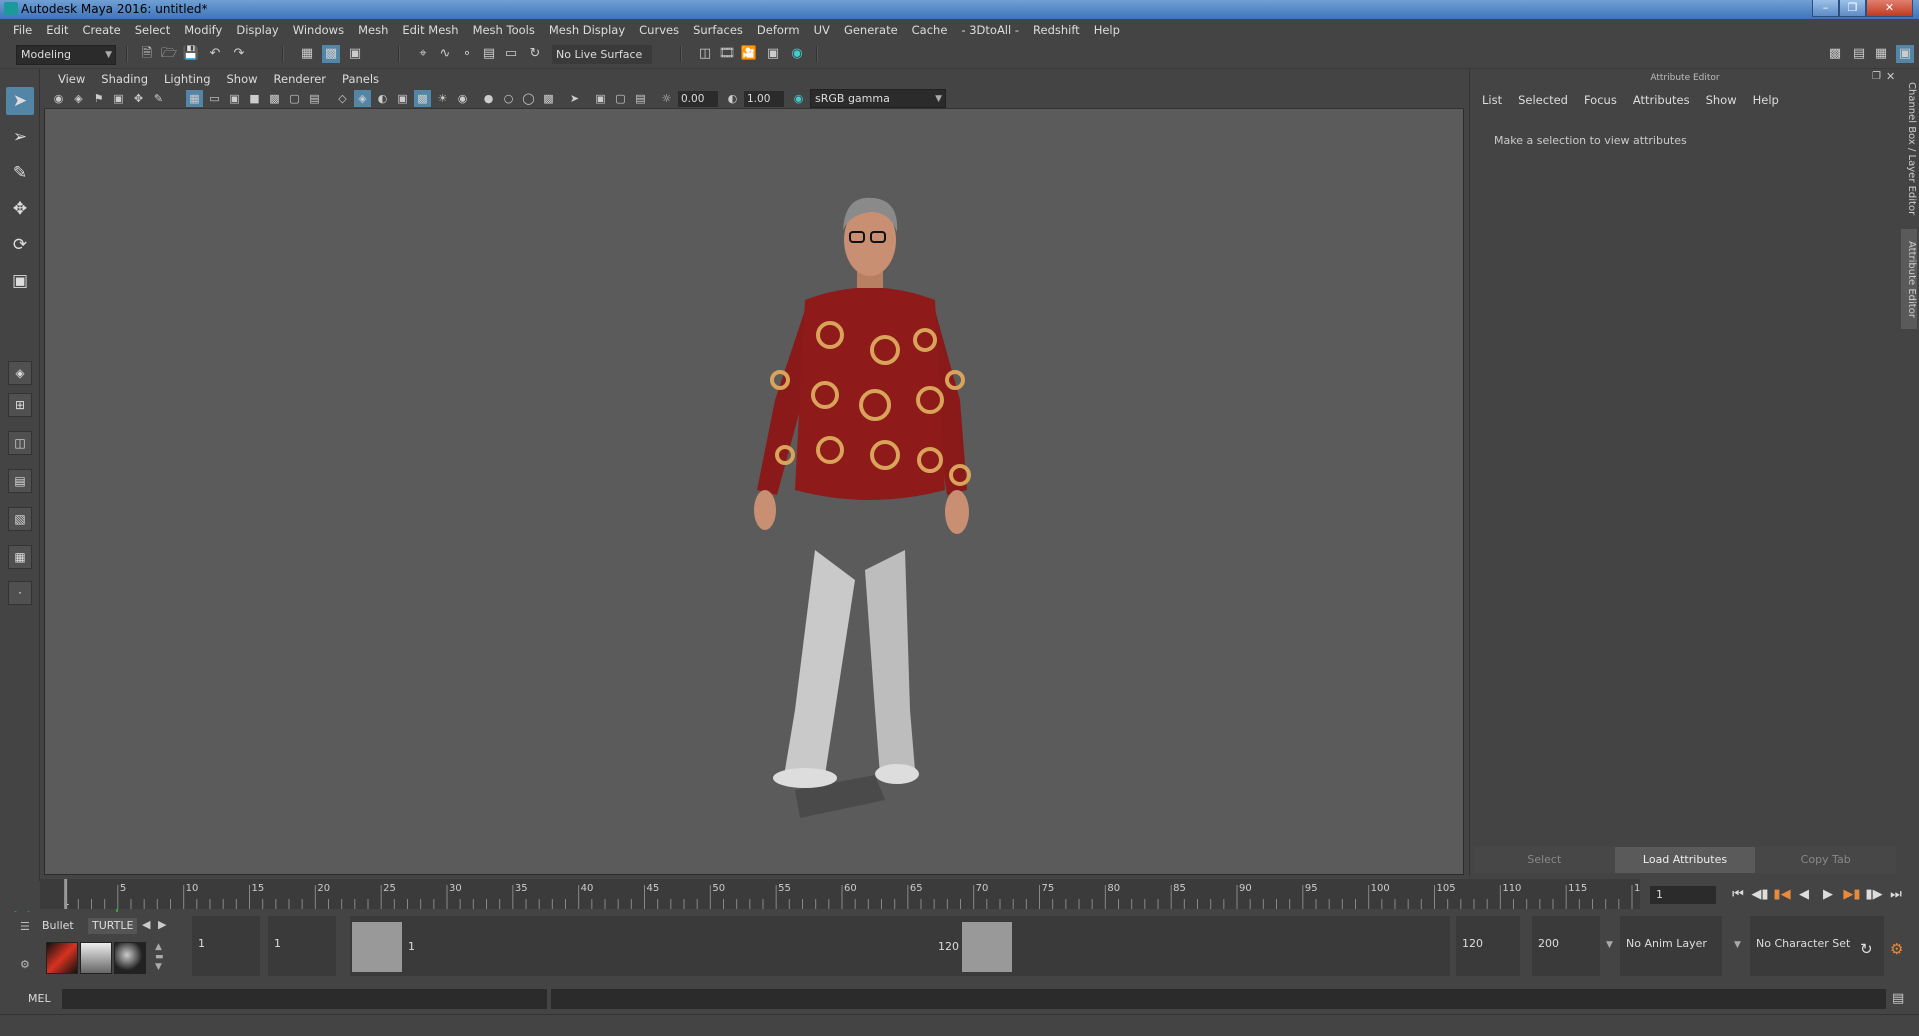  I want to click on select-hierarchy-icon: ▦, so click(307, 54).